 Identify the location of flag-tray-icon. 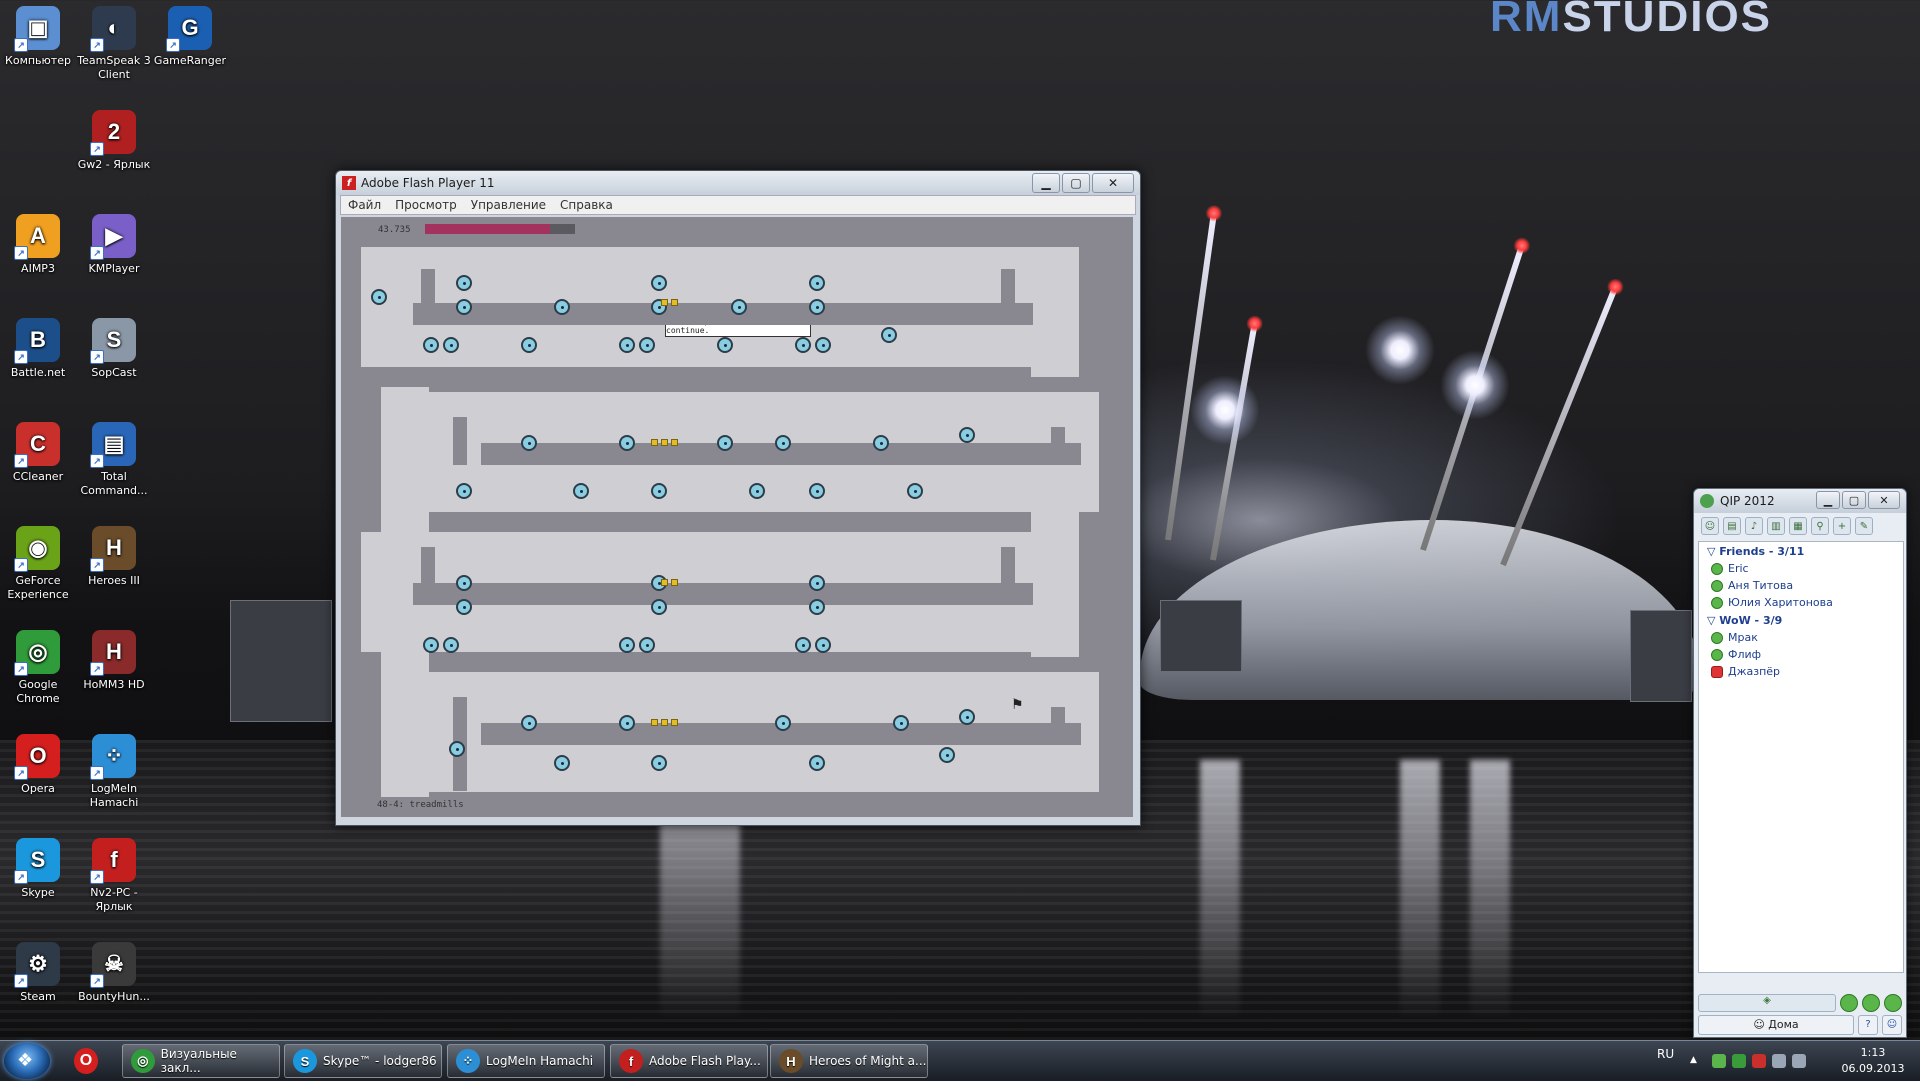
(1759, 1061).